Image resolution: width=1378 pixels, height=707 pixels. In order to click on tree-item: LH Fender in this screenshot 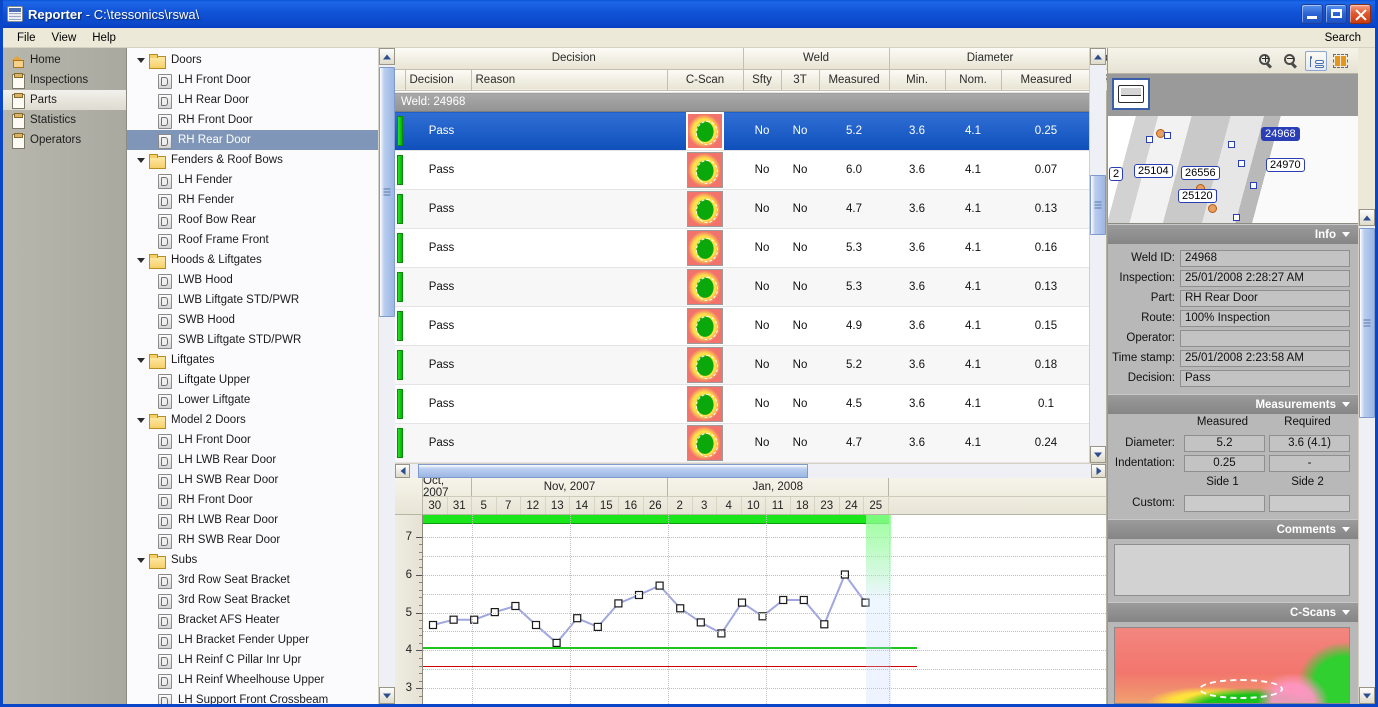, I will do `click(252, 180)`.